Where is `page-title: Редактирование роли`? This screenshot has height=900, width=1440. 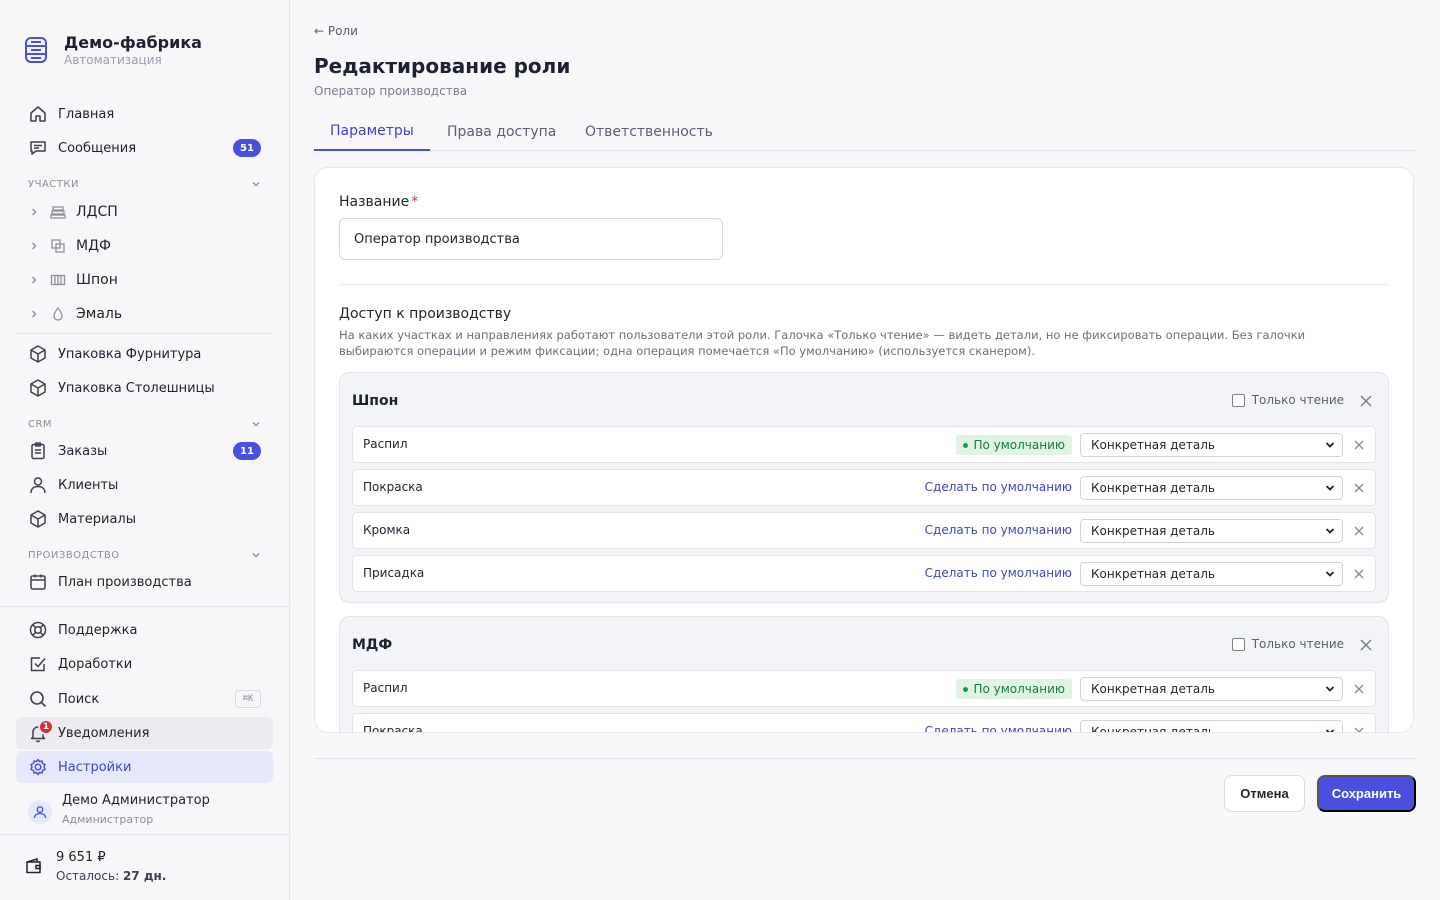 page-title: Редактирование роли is located at coordinates (442, 66).